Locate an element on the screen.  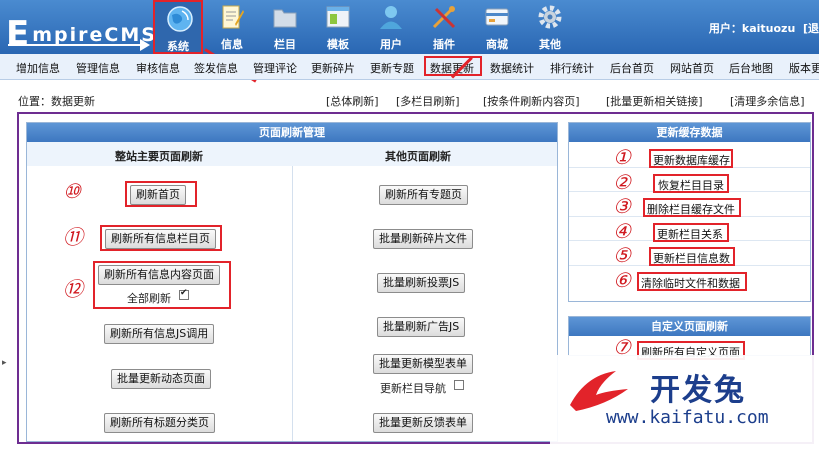
batch-refresh-vote-js-button: 批量刷新投票JS is located at coordinates (421, 283).